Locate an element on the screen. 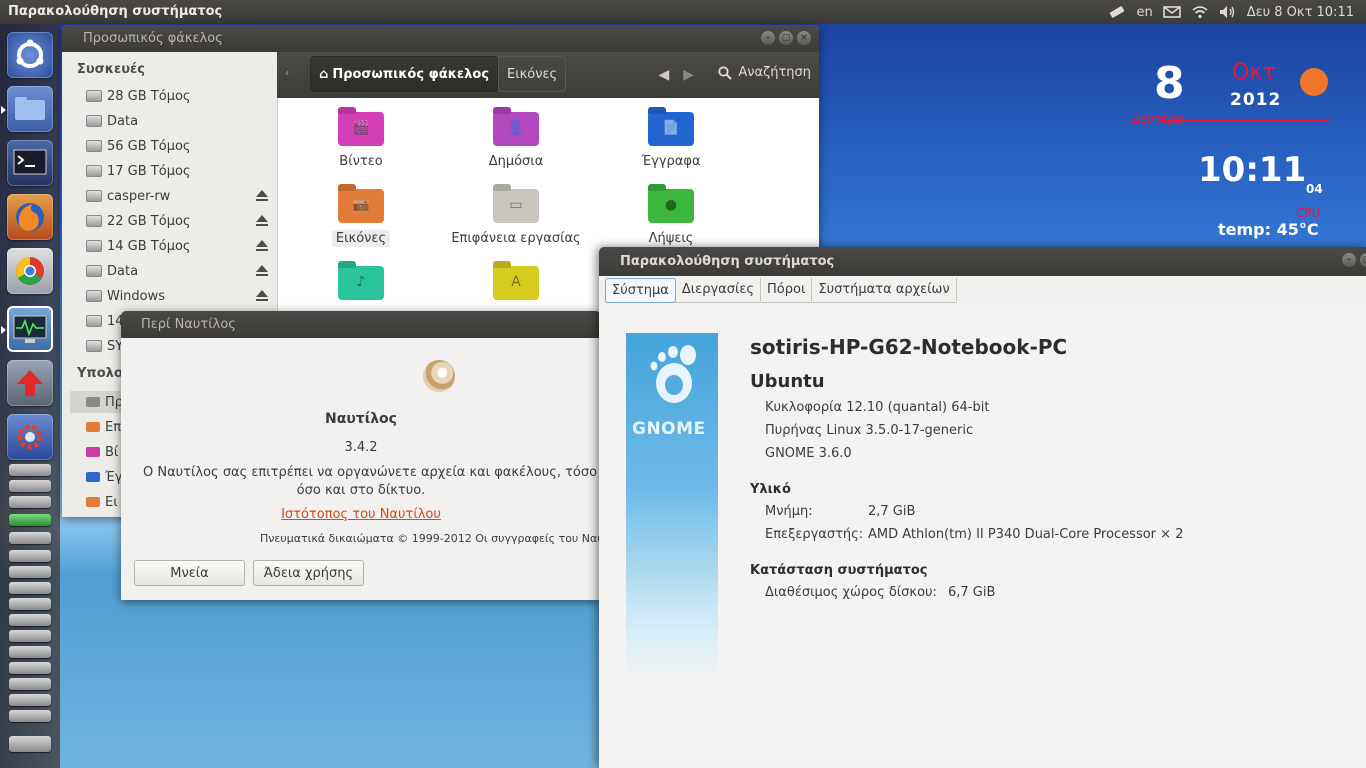  folder-item: 🎬 Βίντεο is located at coordinates (361, 140).